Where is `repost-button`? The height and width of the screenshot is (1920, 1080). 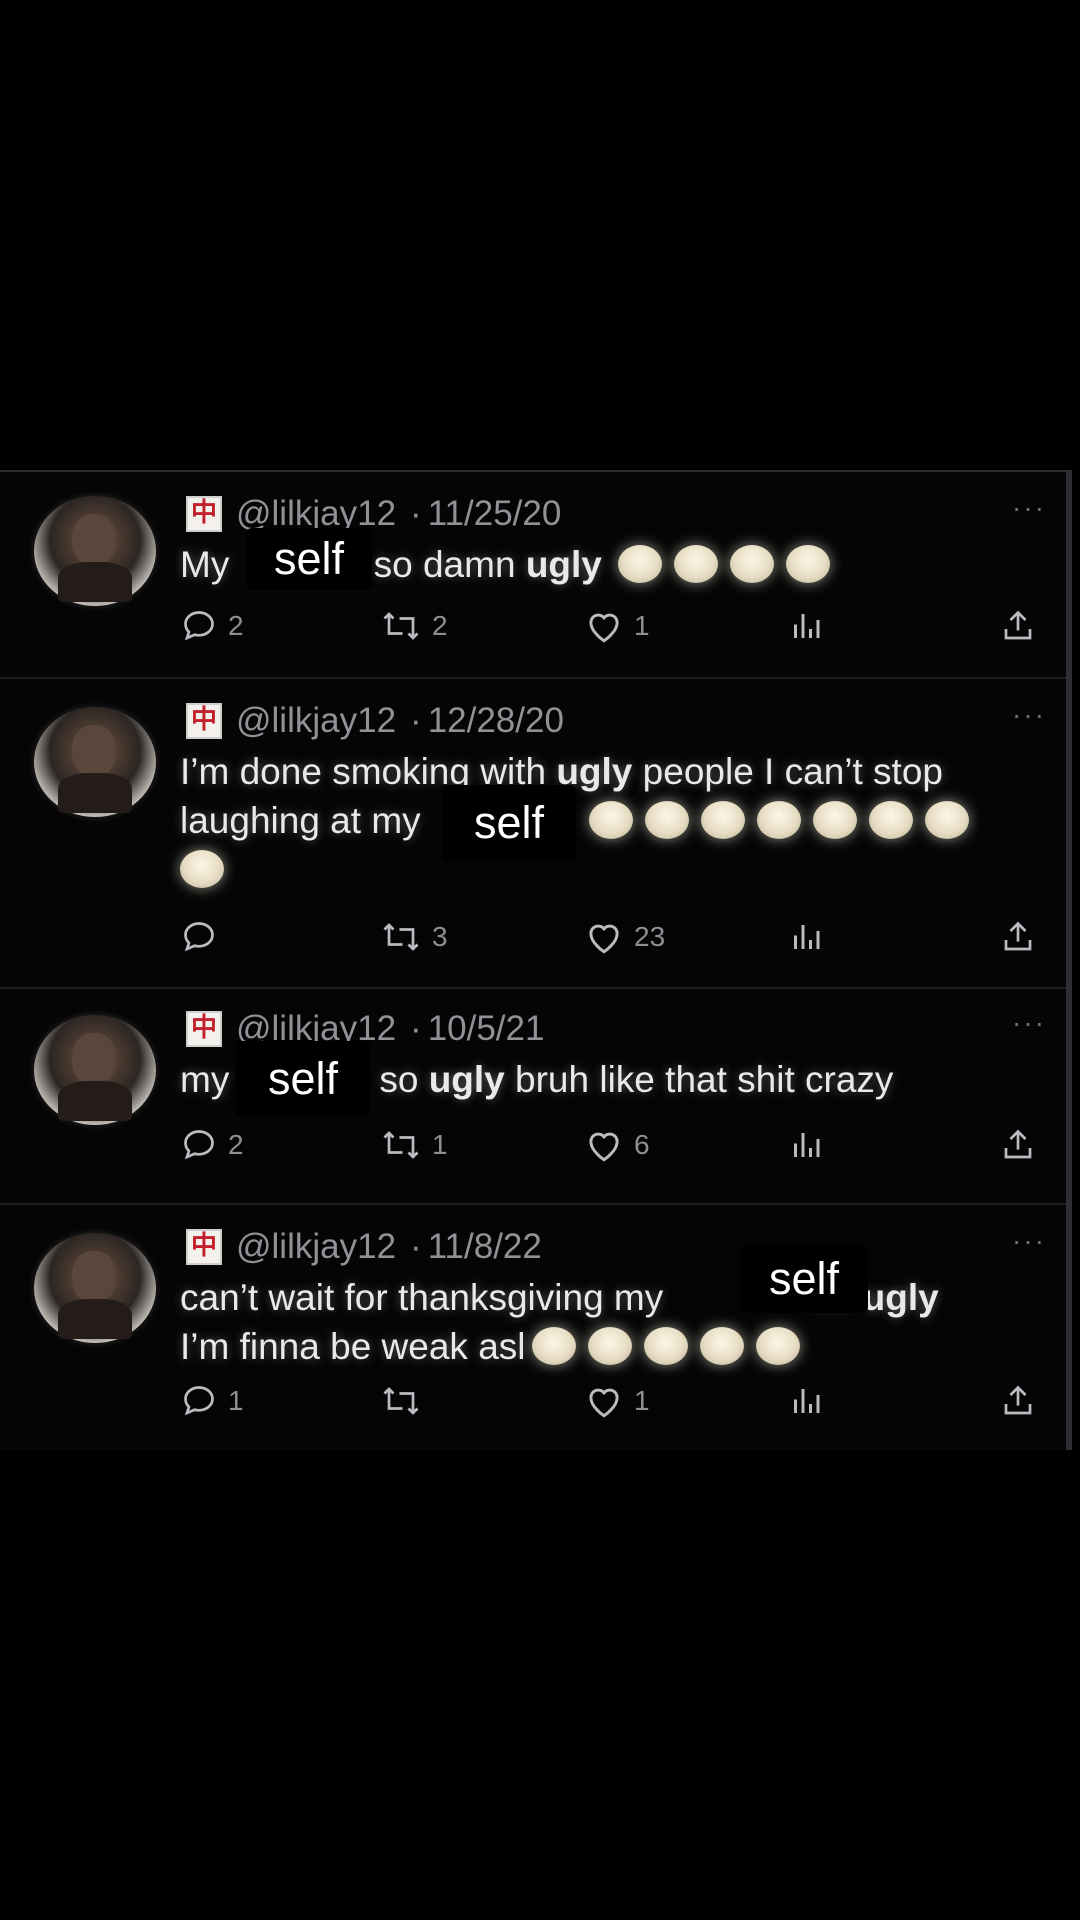 repost-button is located at coordinates (406, 1401).